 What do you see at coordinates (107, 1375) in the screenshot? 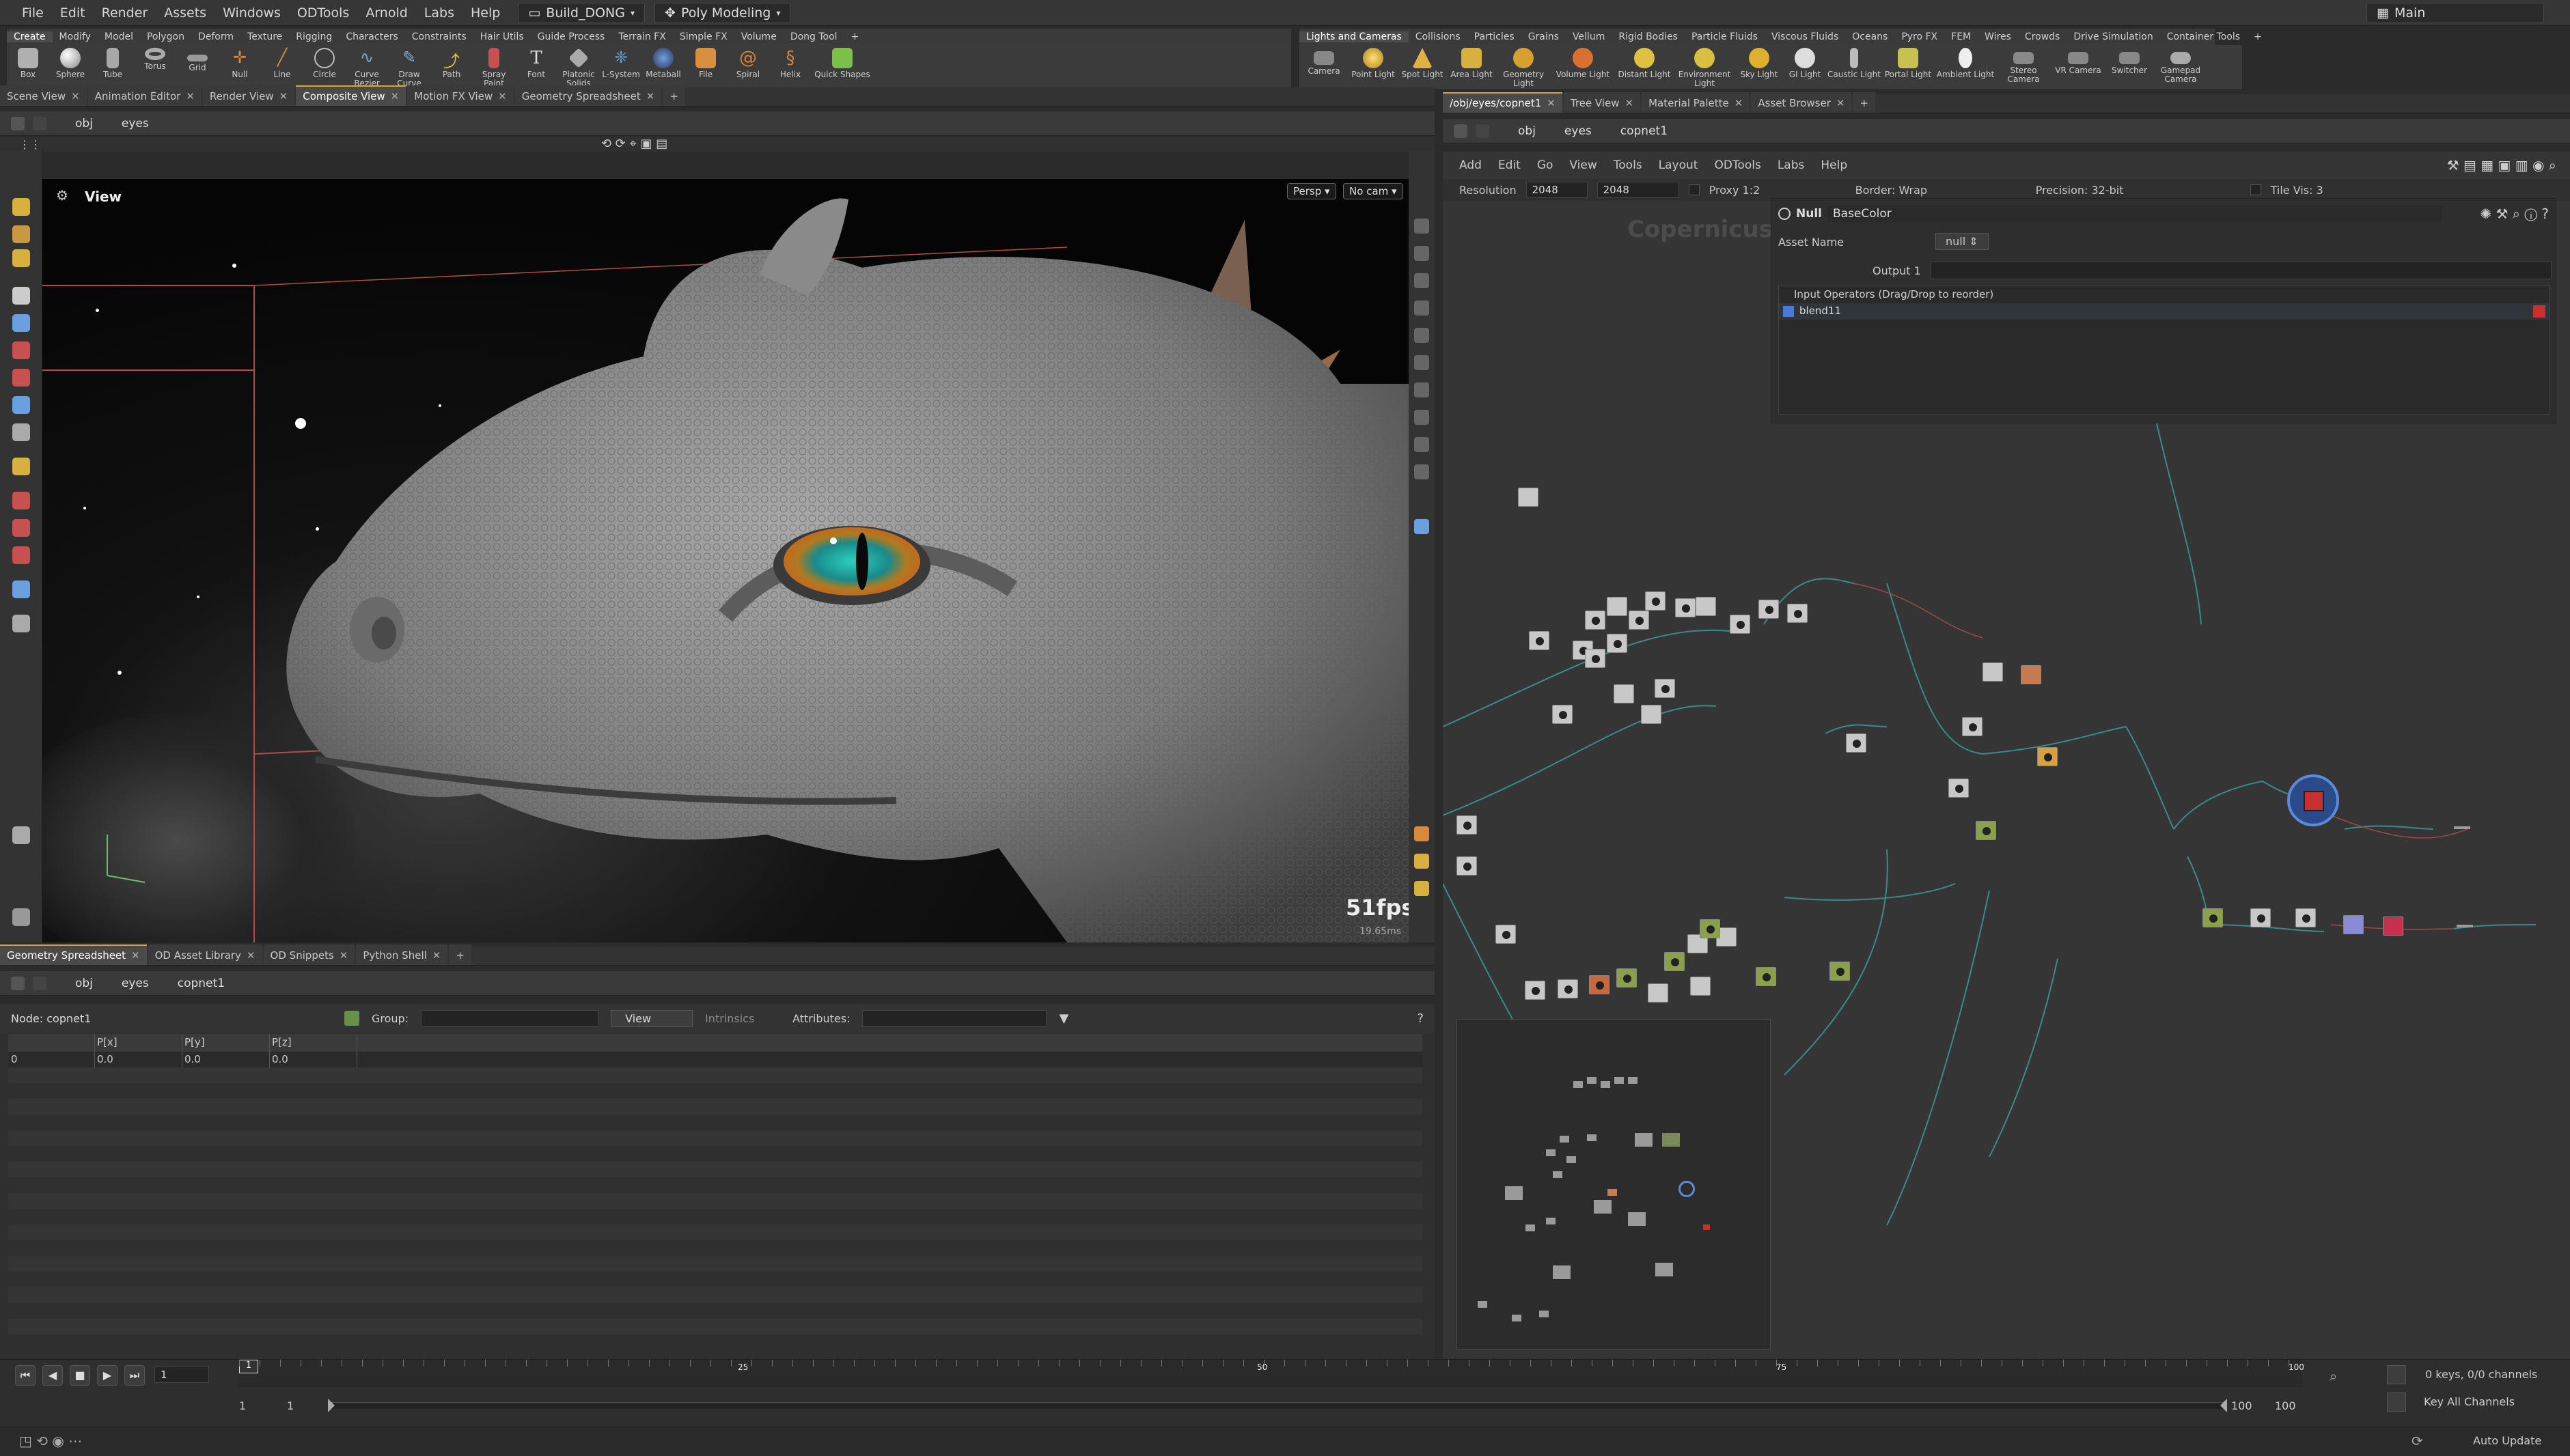
I see `play-button: ▶` at bounding box center [107, 1375].